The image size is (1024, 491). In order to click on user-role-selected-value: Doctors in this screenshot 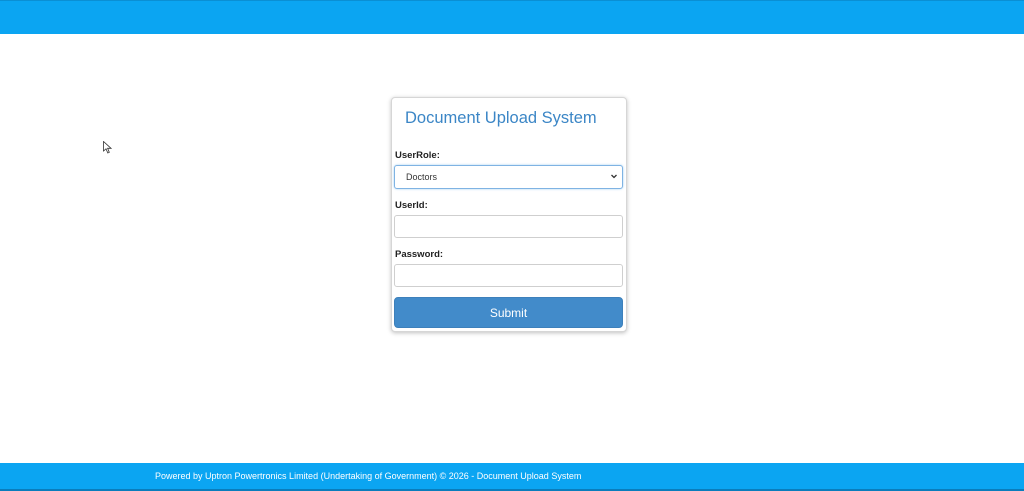, I will do `click(422, 177)`.